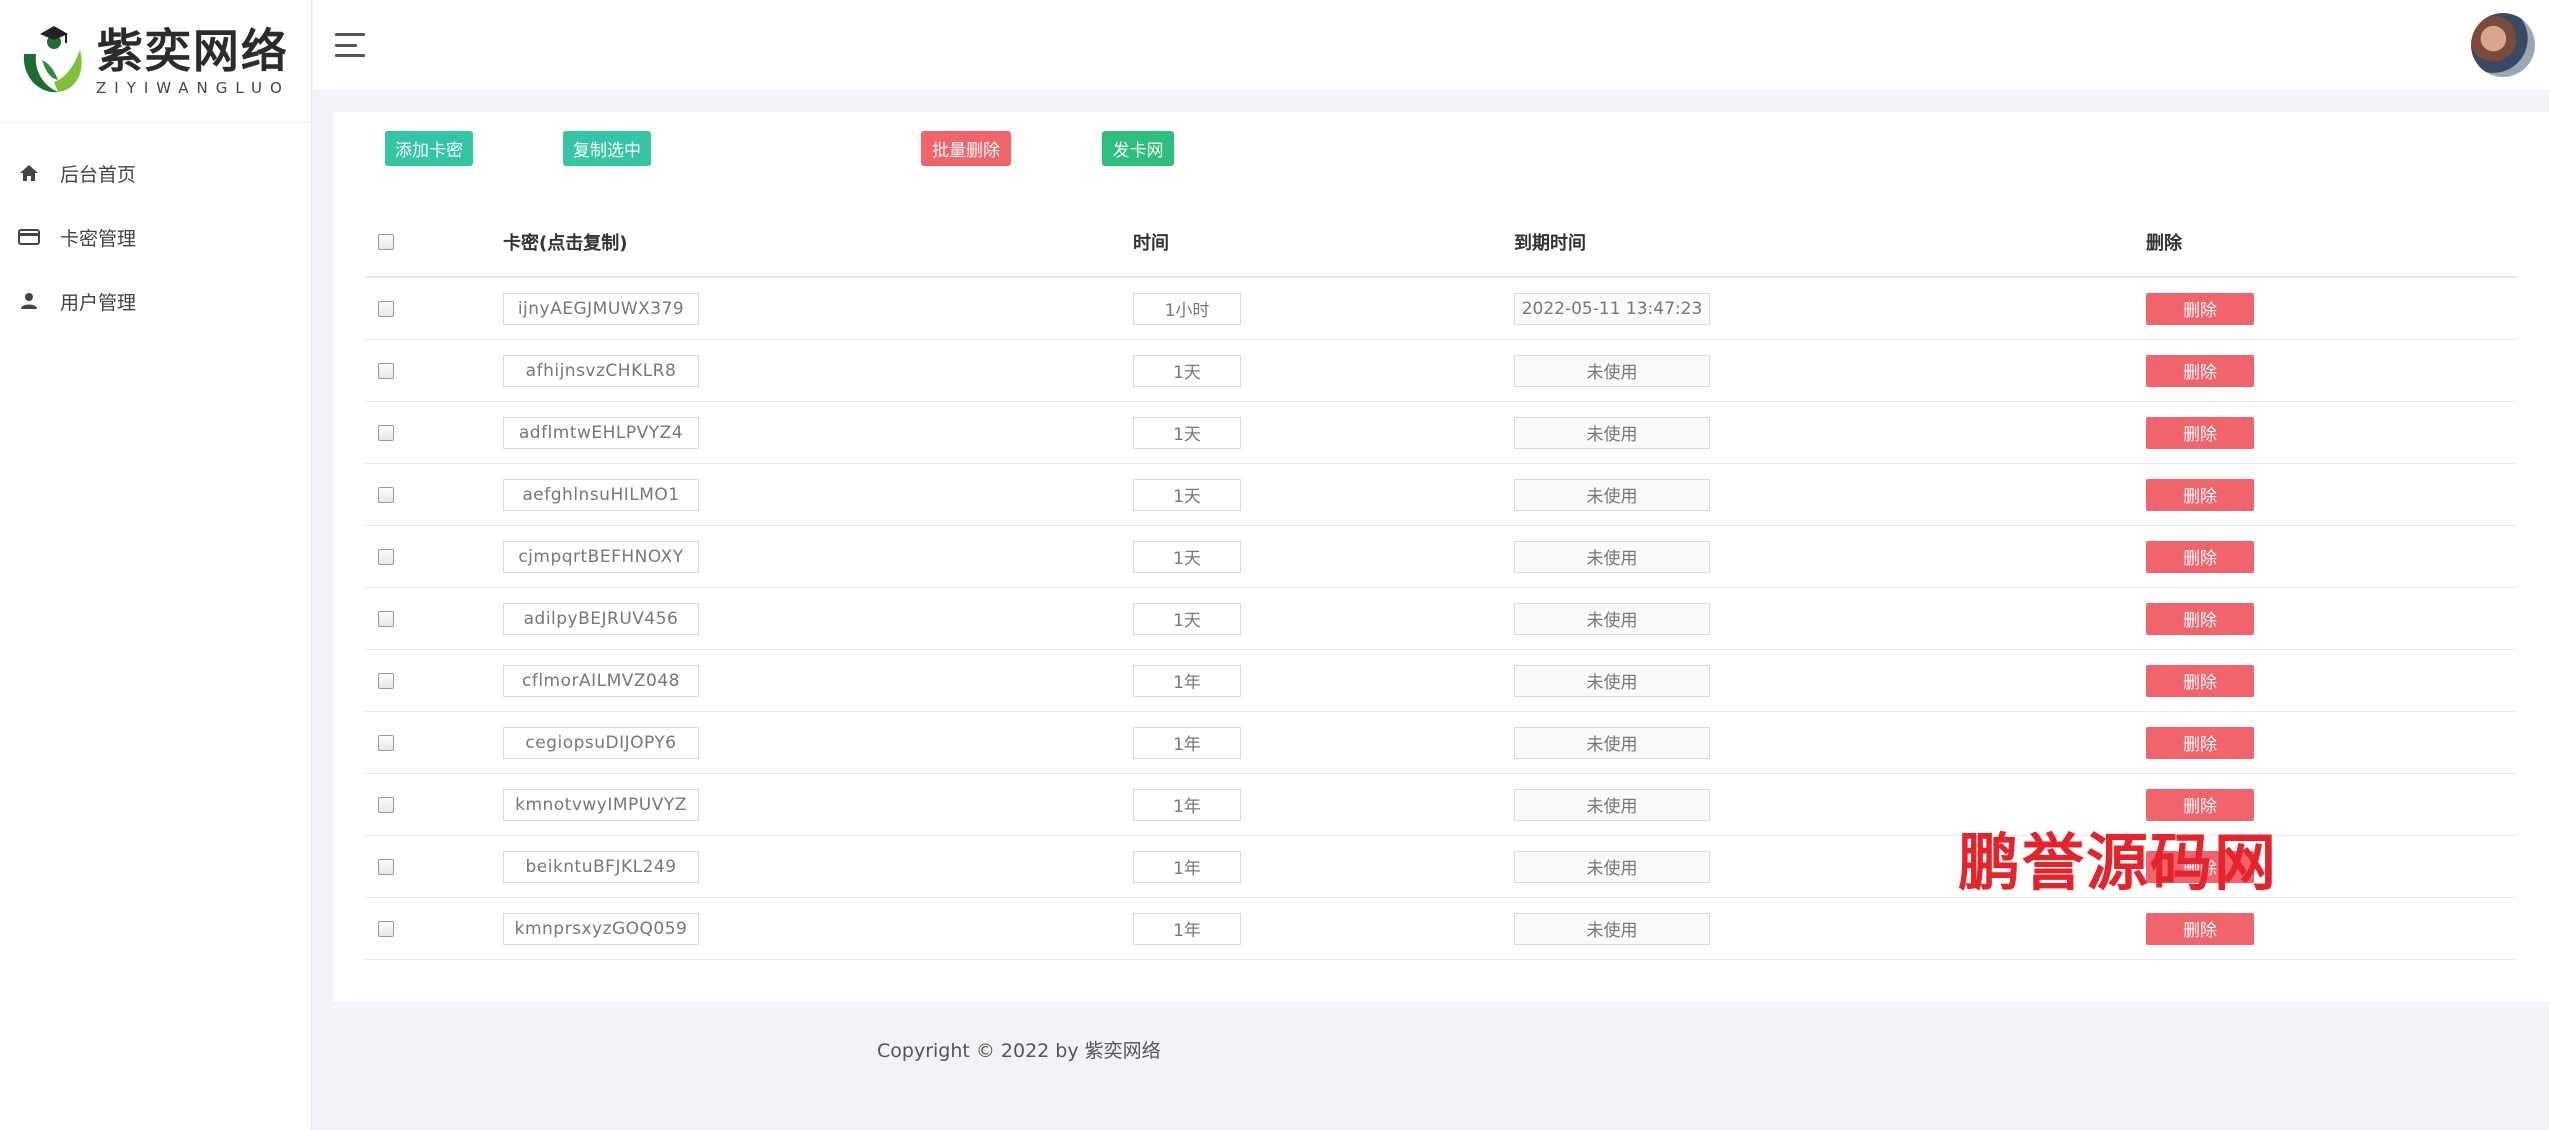 The height and width of the screenshot is (1130, 2549). I want to click on card-key-field: cjmpqrtBEFHNOXY, so click(601, 556).